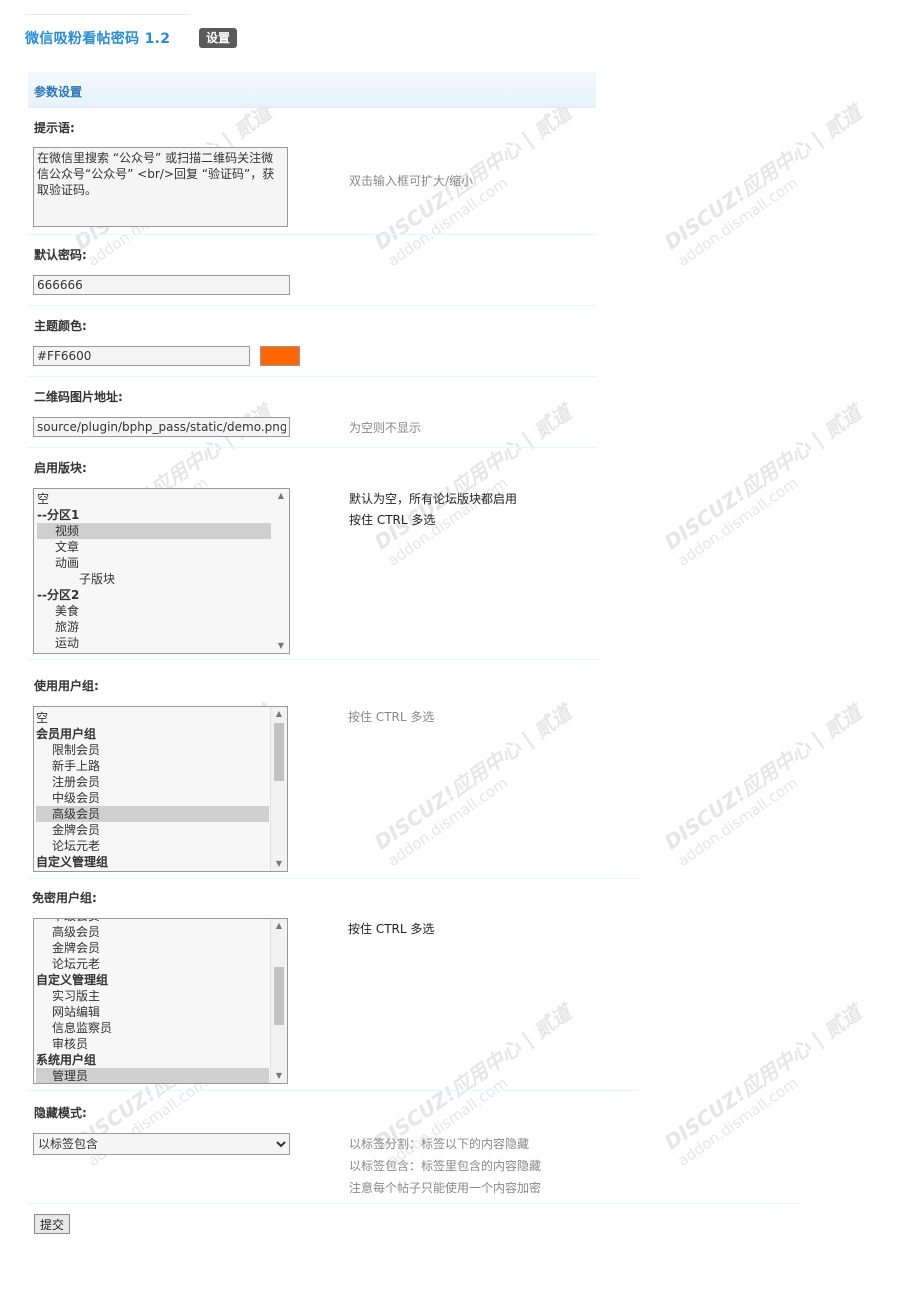  I want to click on list-option: 网站编辑, so click(152, 1012).